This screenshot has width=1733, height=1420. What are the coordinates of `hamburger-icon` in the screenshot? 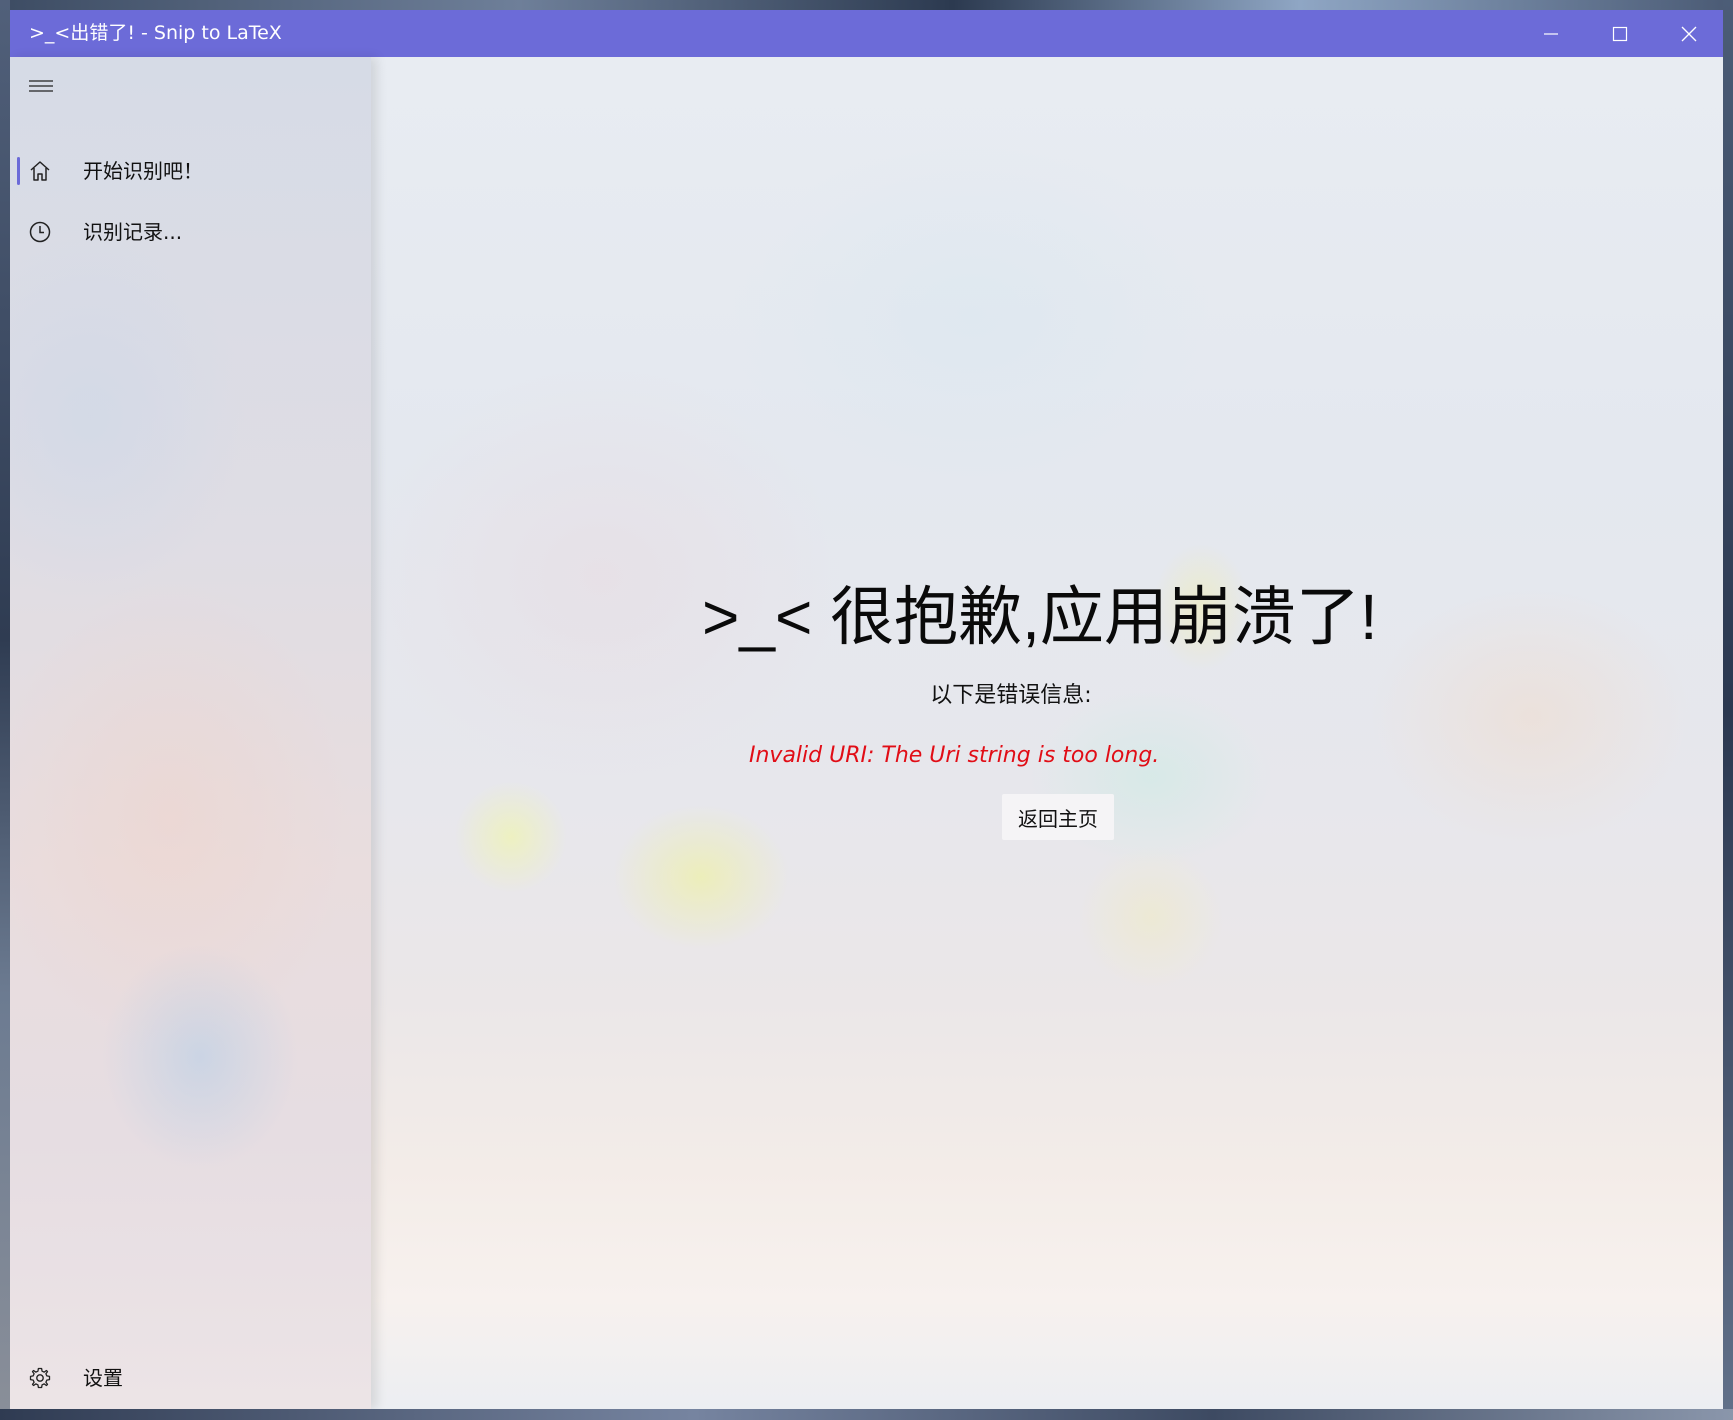 It's located at (41, 86).